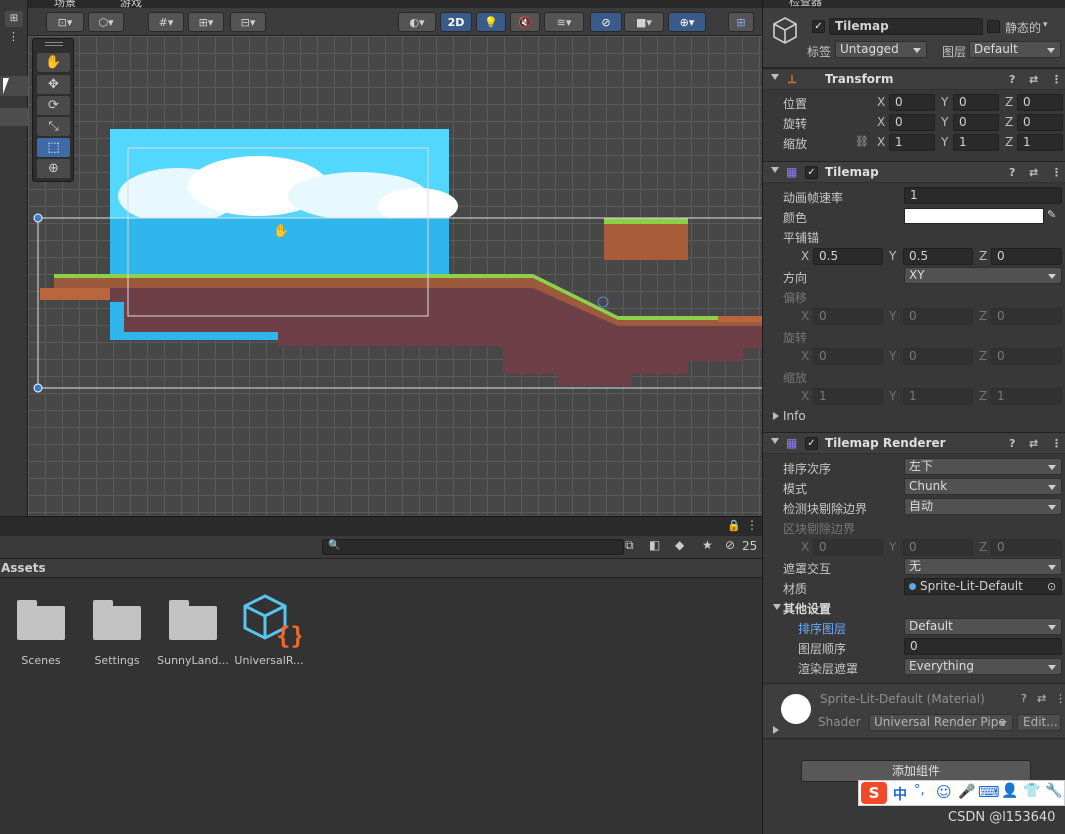 The width and height of the screenshot is (1065, 834). I want to click on render-mask-dropdown: Everything, so click(983, 666).